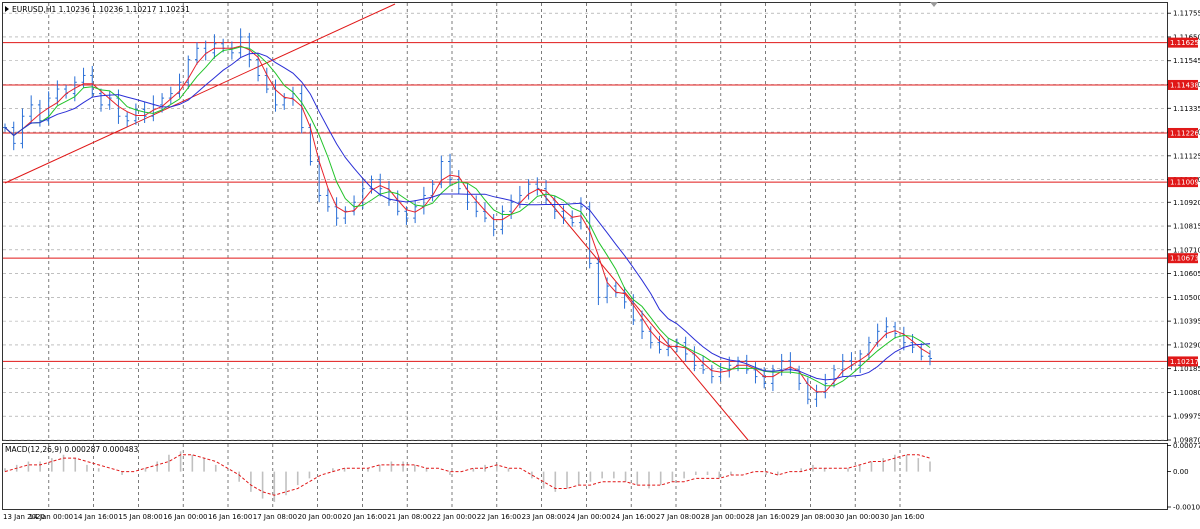 The height and width of the screenshot is (529, 1200). I want to click on macd-plot-area, so click(585, 476).